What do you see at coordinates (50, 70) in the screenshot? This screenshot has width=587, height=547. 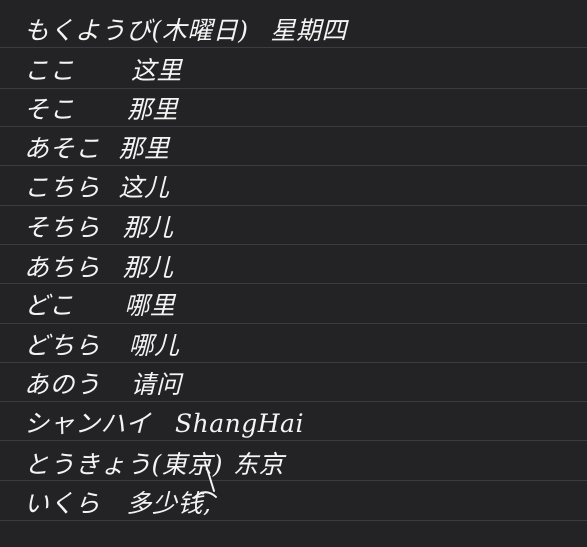 I see `japanese-word: ここ` at bounding box center [50, 70].